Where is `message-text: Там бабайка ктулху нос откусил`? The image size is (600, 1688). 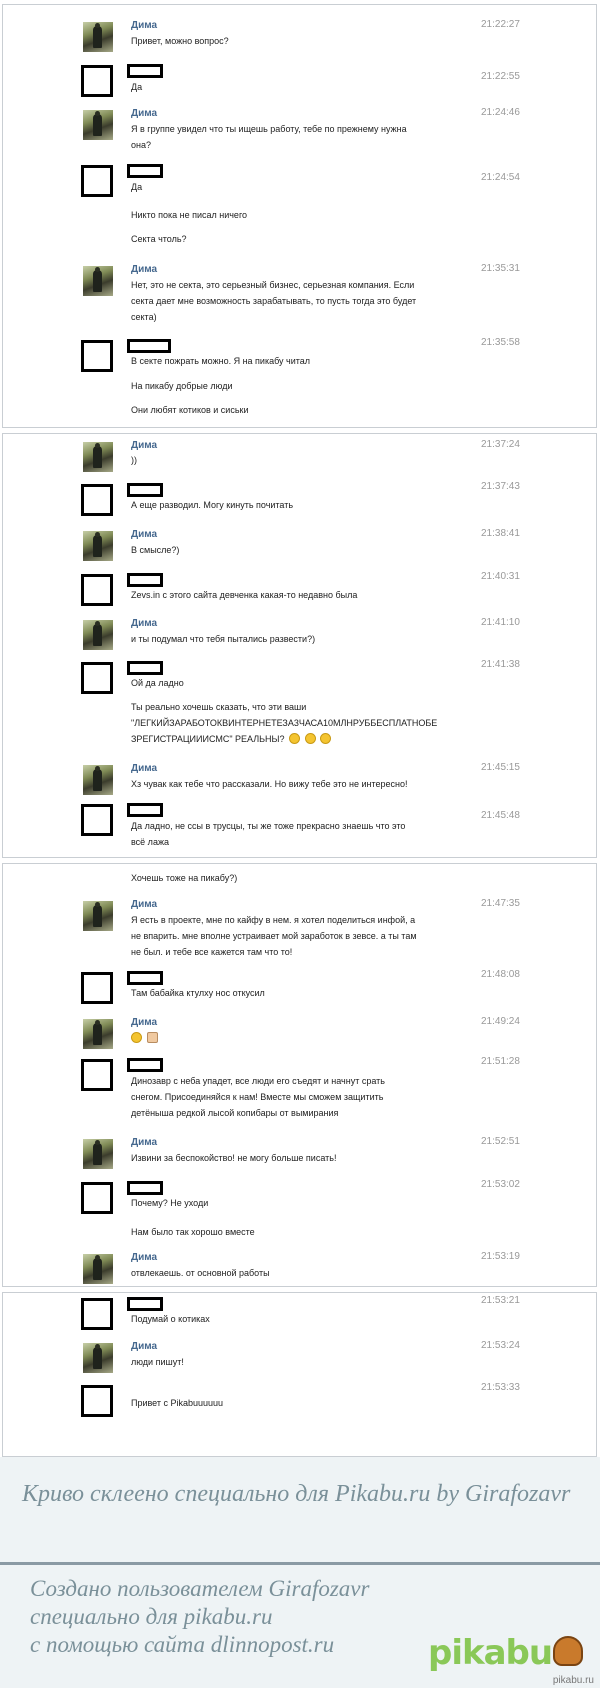
message-text: Там бабайка ктулху нос откусил is located at coordinates (198, 993).